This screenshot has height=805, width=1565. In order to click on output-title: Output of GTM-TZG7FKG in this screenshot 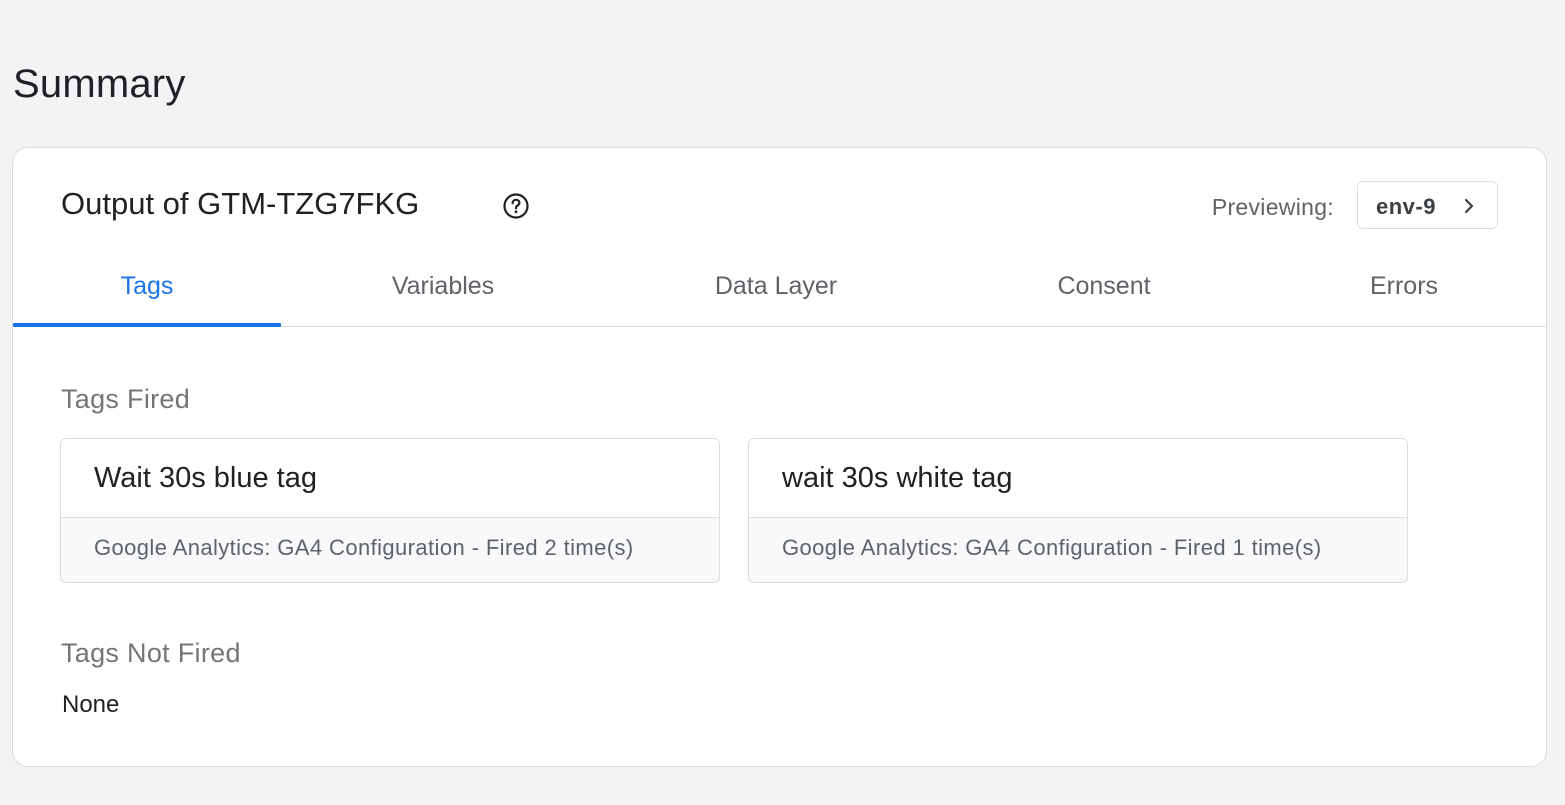, I will do `click(240, 203)`.